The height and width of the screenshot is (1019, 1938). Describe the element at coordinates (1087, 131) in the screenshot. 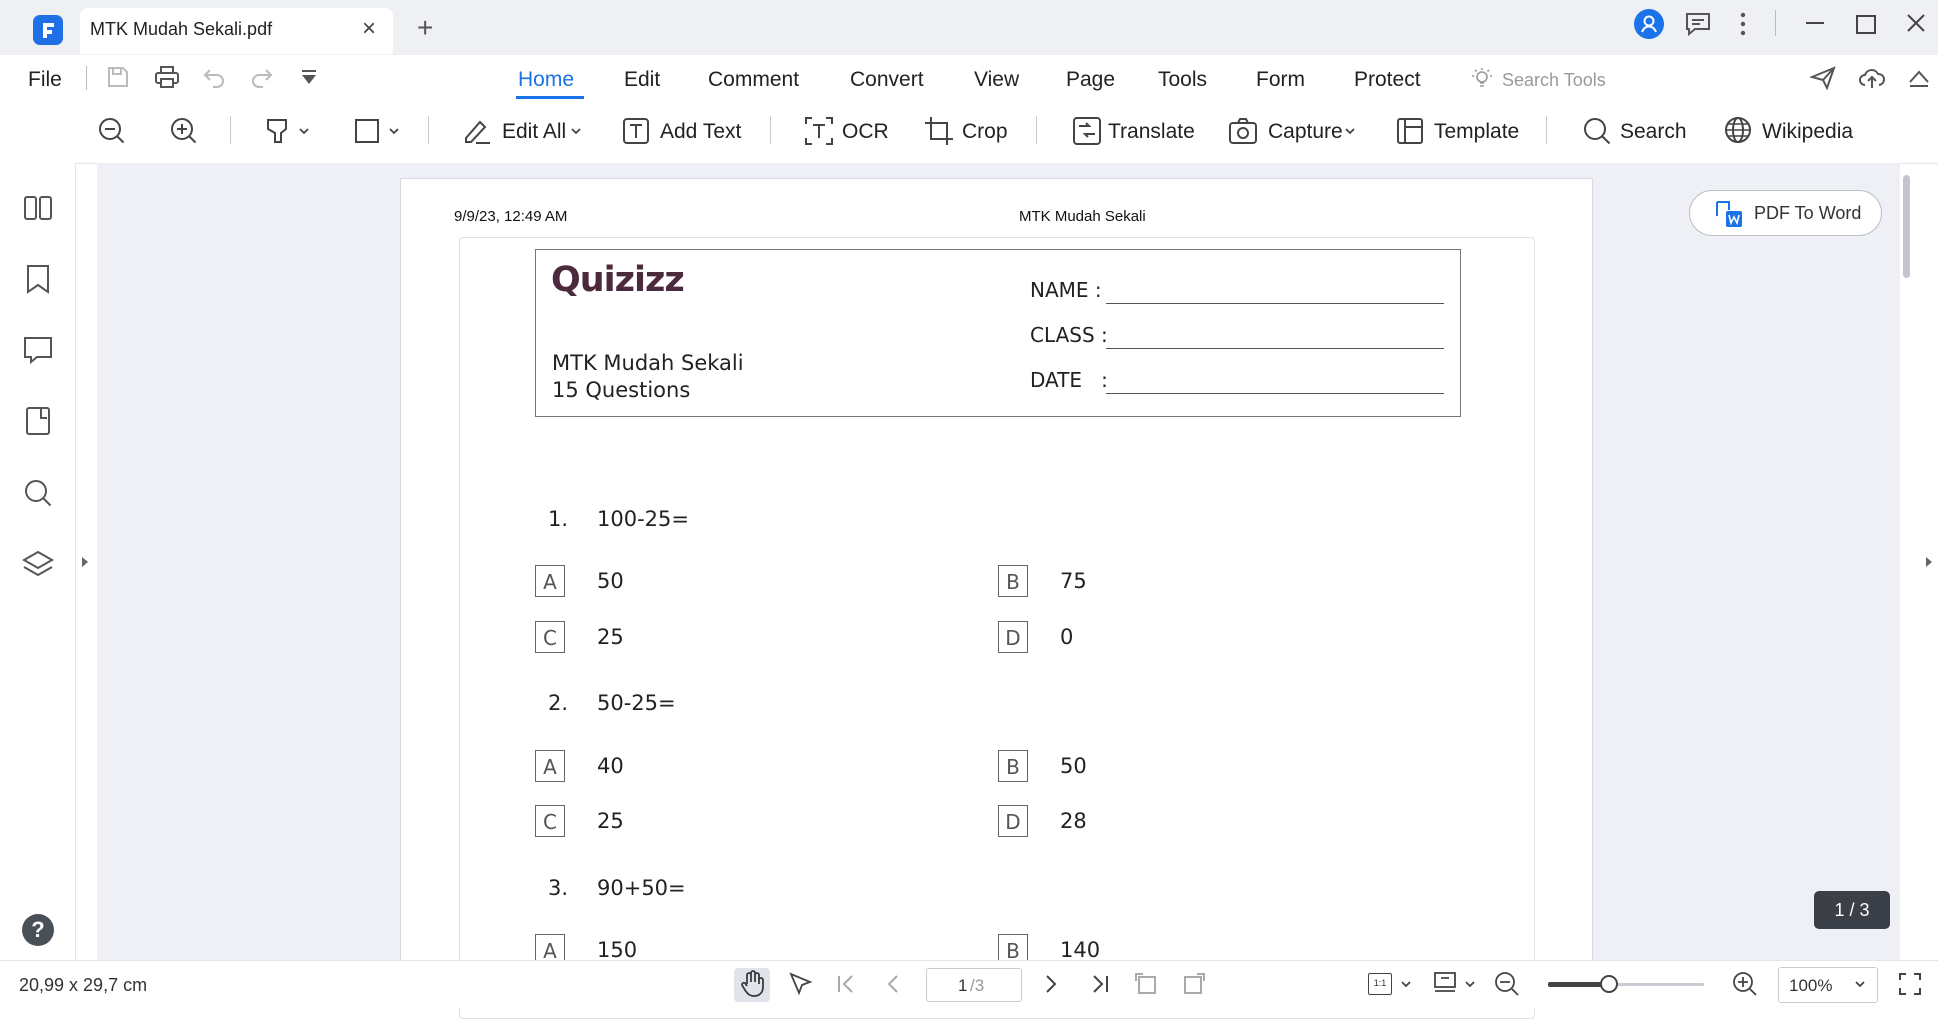

I see `translate-icon` at that location.